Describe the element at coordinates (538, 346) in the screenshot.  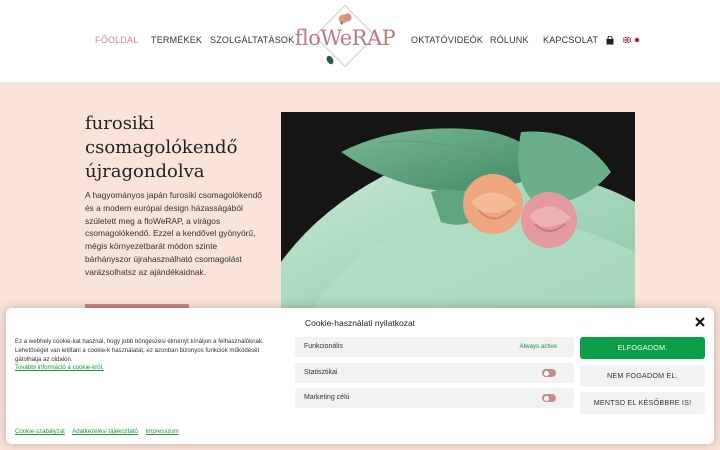
I see `category-status: Always active` at that location.